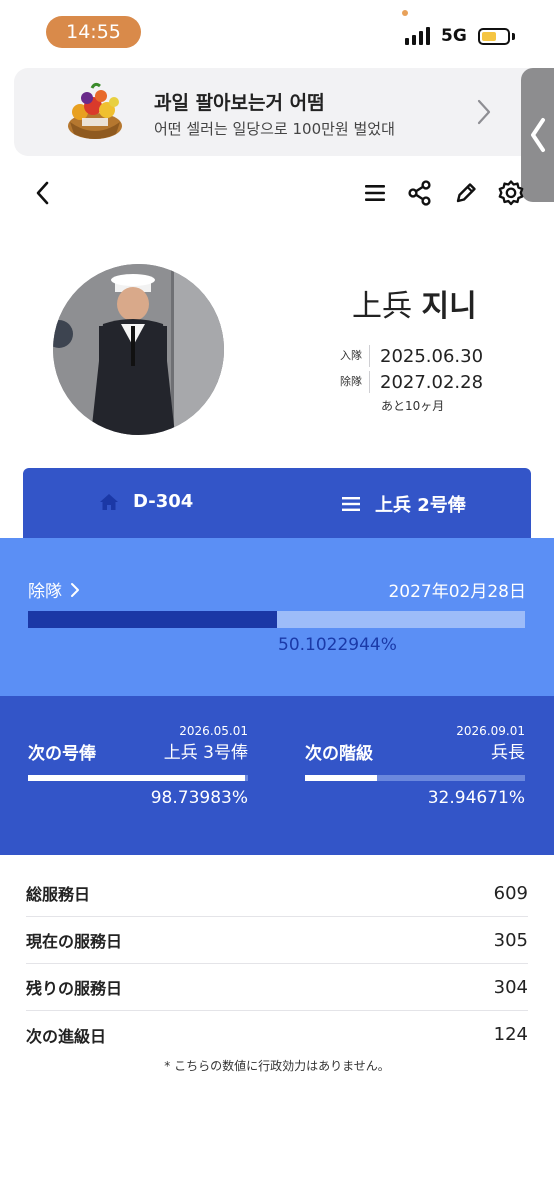  Describe the element at coordinates (199, 798) in the screenshot. I see `next-step-percent: 98.73983%` at that location.